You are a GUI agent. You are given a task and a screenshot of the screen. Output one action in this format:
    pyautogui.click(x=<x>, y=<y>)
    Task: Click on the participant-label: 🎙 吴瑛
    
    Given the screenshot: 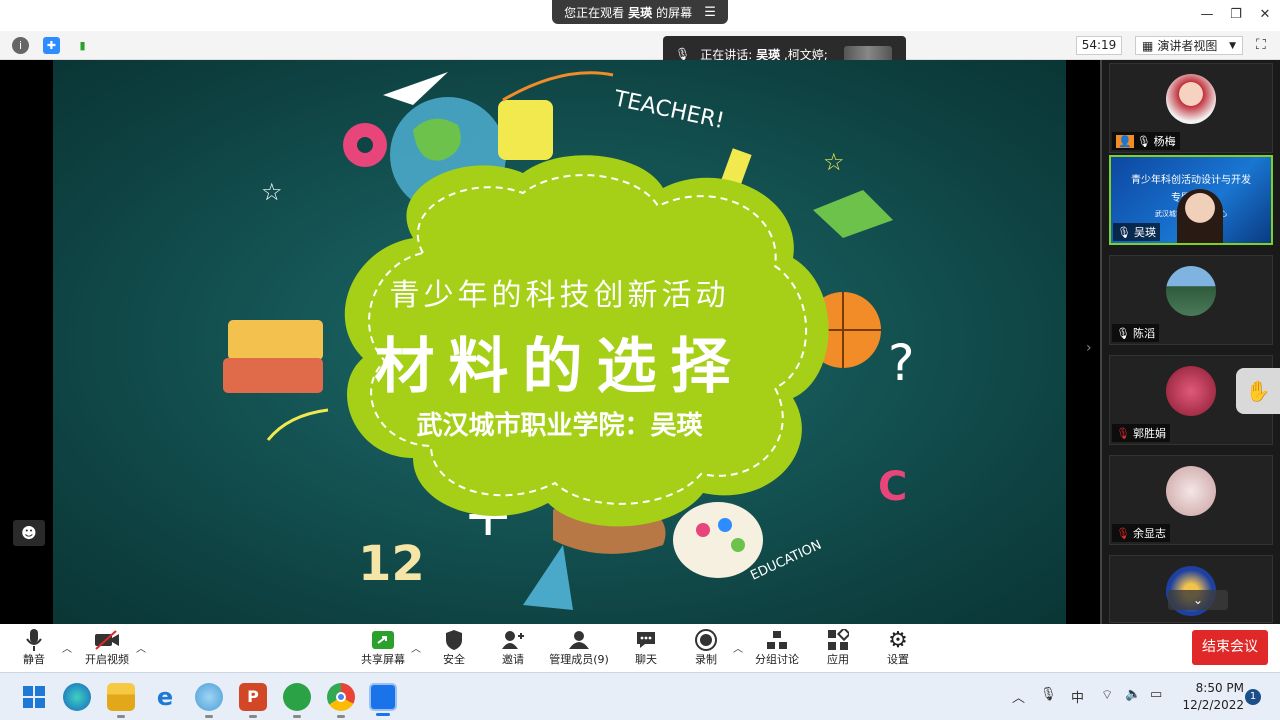 What is the action you would take?
    pyautogui.click(x=1136, y=232)
    